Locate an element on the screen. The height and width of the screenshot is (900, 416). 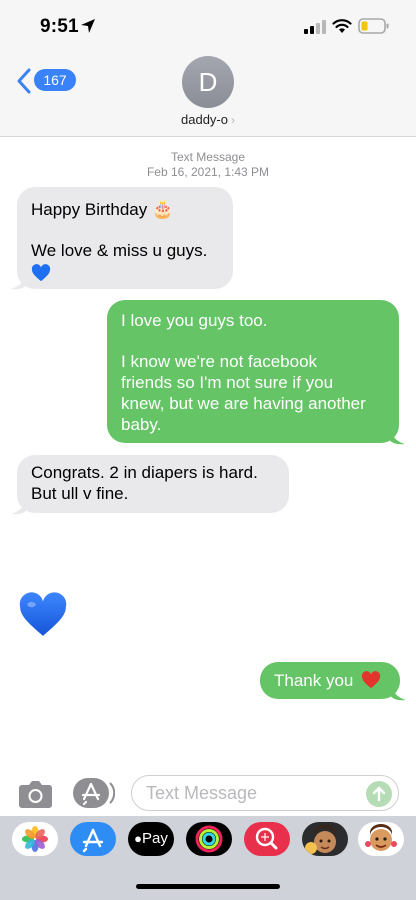
back-button: 167 is located at coordinates (46, 81).